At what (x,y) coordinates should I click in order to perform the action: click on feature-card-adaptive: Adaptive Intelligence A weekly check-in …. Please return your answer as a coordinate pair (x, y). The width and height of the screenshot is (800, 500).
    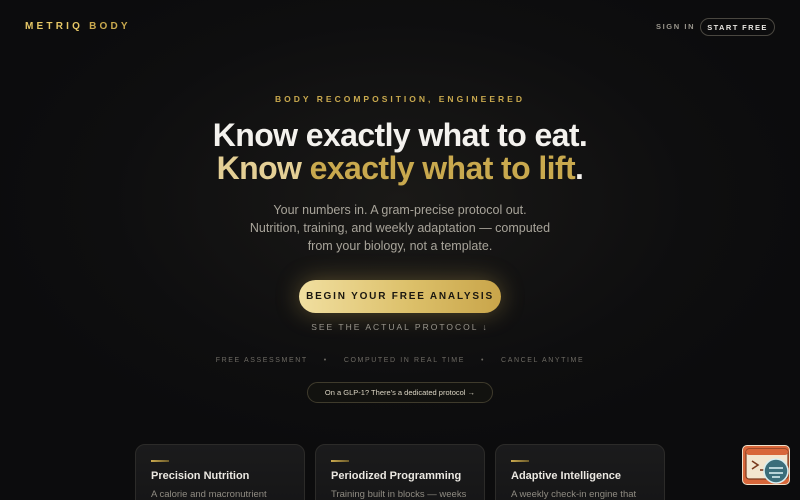
    Looking at the image, I should click on (580, 472).